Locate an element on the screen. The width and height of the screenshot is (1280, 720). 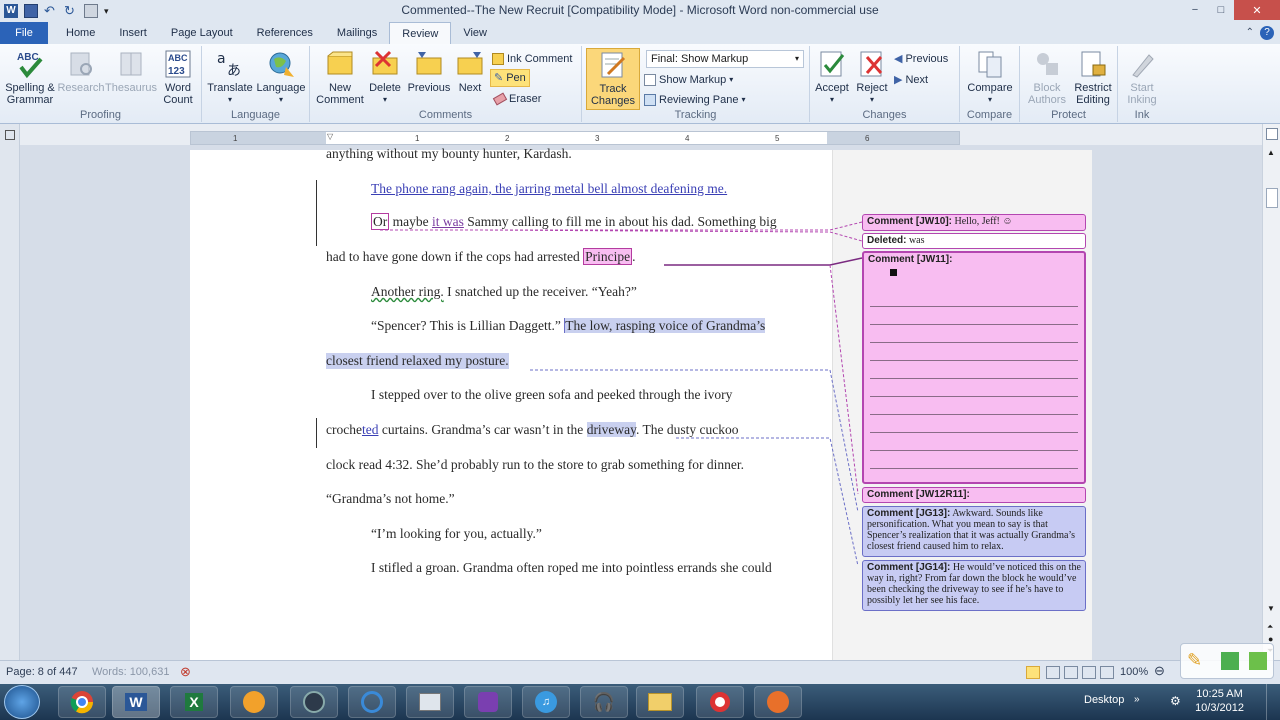
vertical-scrollbar: ▲ ▼ ⏶ ● ⏷ is located at coordinates (1271, 392).